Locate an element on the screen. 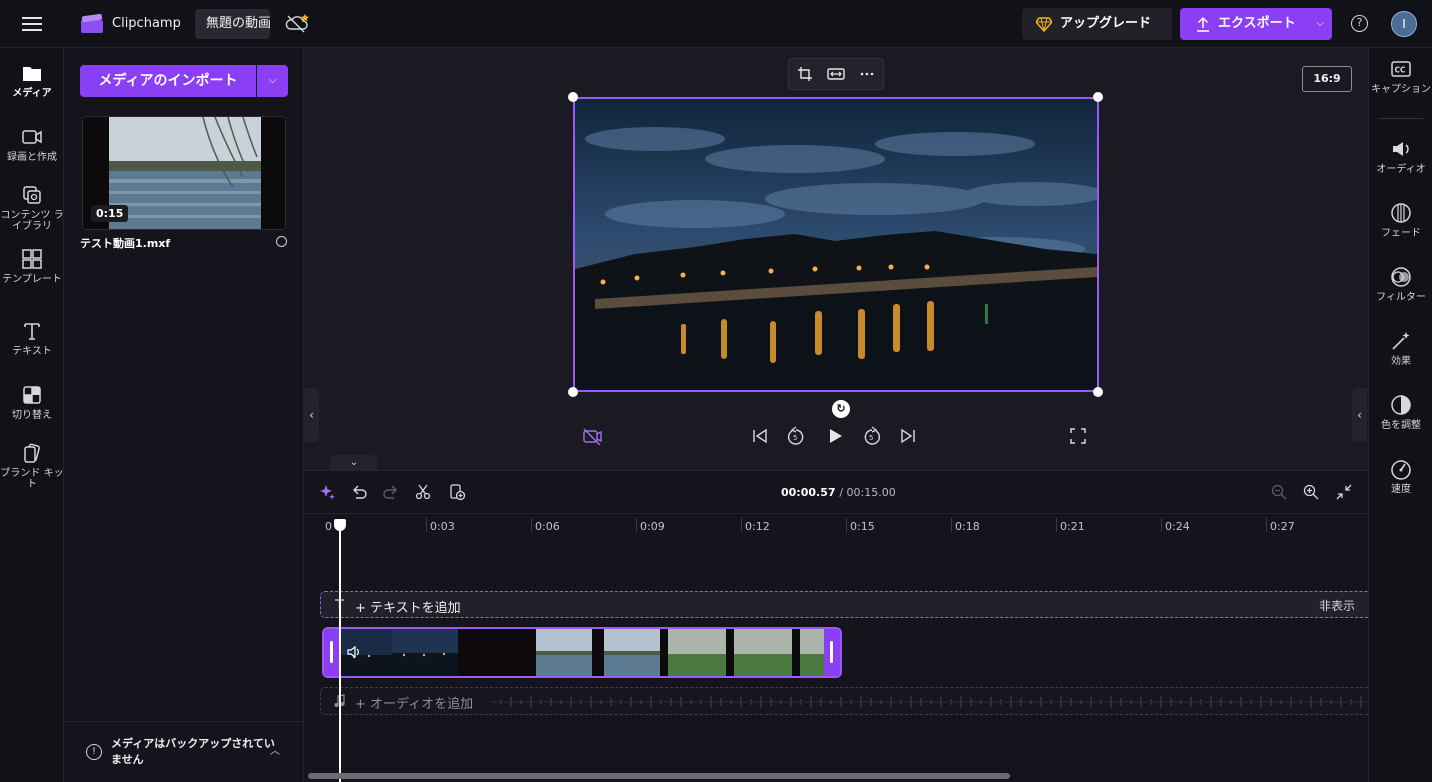 Image resolution: width=1432 pixels, height=782 pixels. add-text-track: + テキストを追加 非表示 is located at coordinates (850, 604).